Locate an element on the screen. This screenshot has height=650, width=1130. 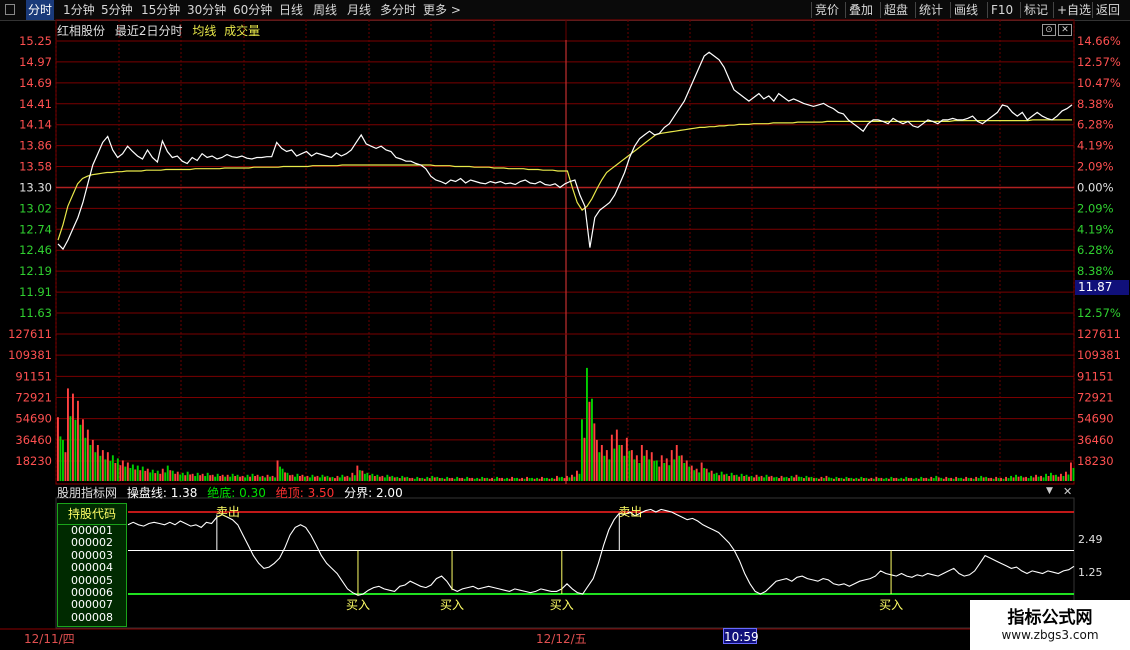
percent-tick-label: 12.57% is located at coordinates (1099, 62).